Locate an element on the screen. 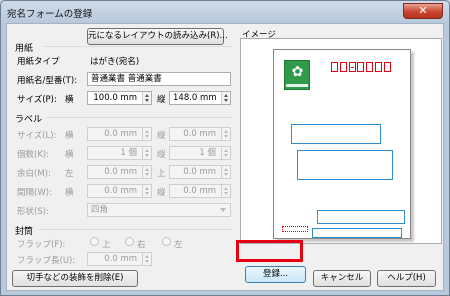 Image resolution: width=450 pixels, height=296 pixels. label-count-w-label: 横 is located at coordinates (69, 155).